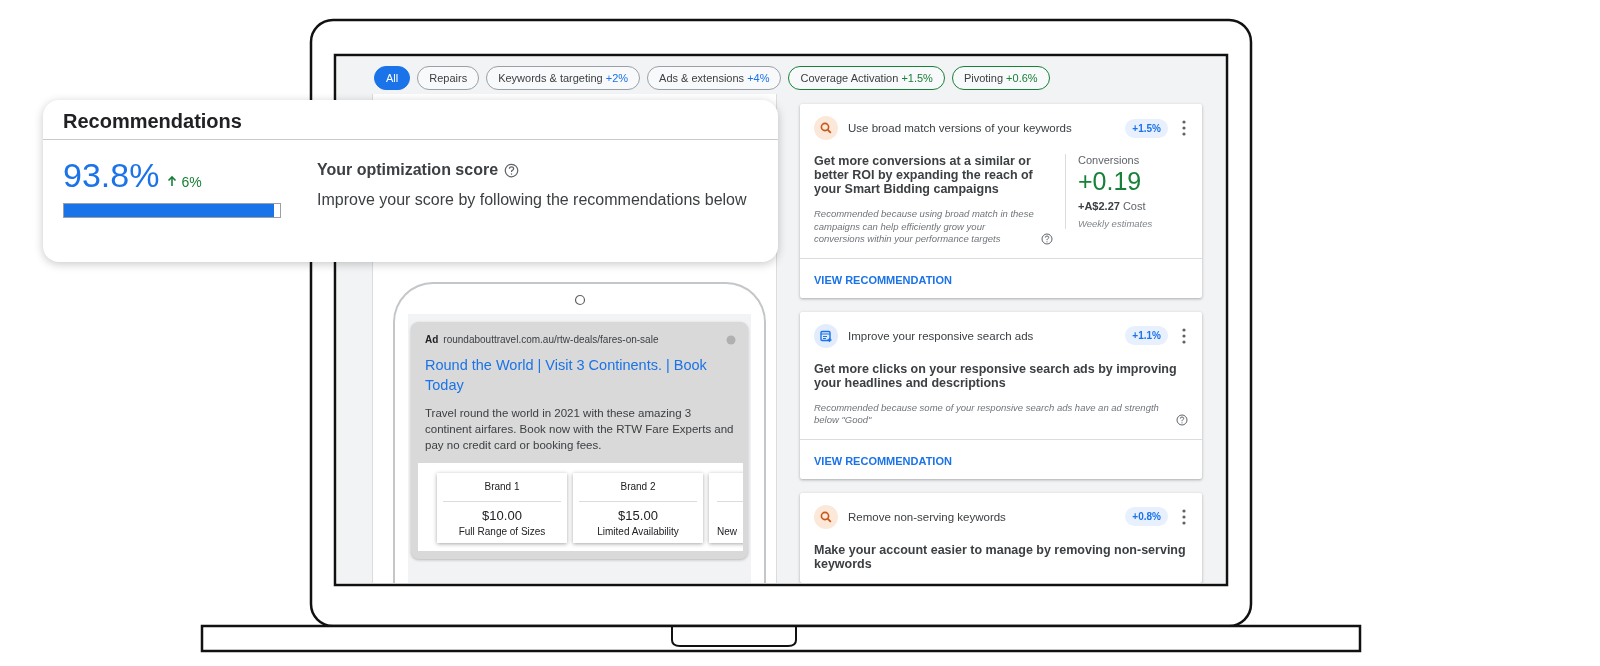 The height and width of the screenshot is (666, 1600). Describe the element at coordinates (941, 335) in the screenshot. I see `recommendation-title: Improve your responsive search ads` at that location.